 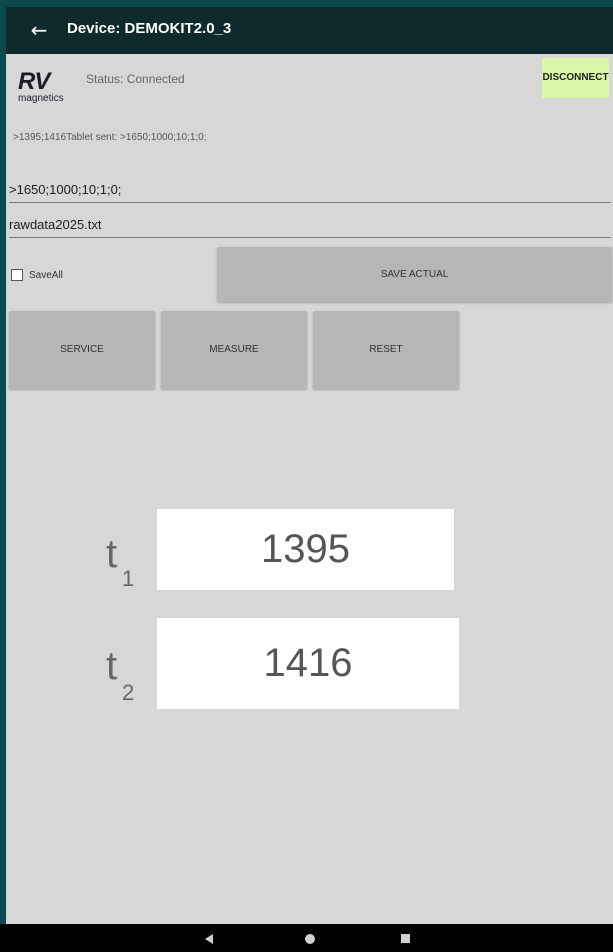 I want to click on nav-recents-icon, so click(x=405, y=938).